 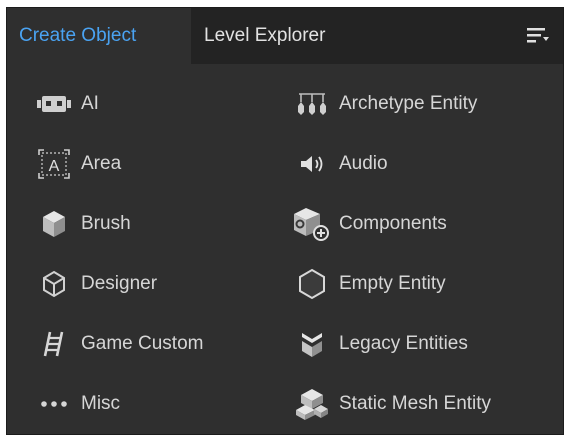 I want to click on category-legacy-entities: Legacy Entities, so click(x=379, y=344).